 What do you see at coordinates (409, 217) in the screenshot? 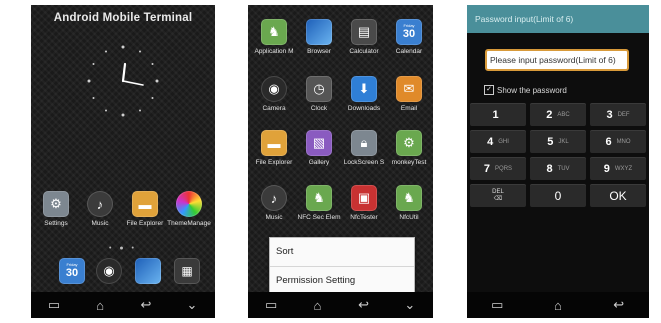
I see `app-label: NfcUtil` at bounding box center [409, 217].